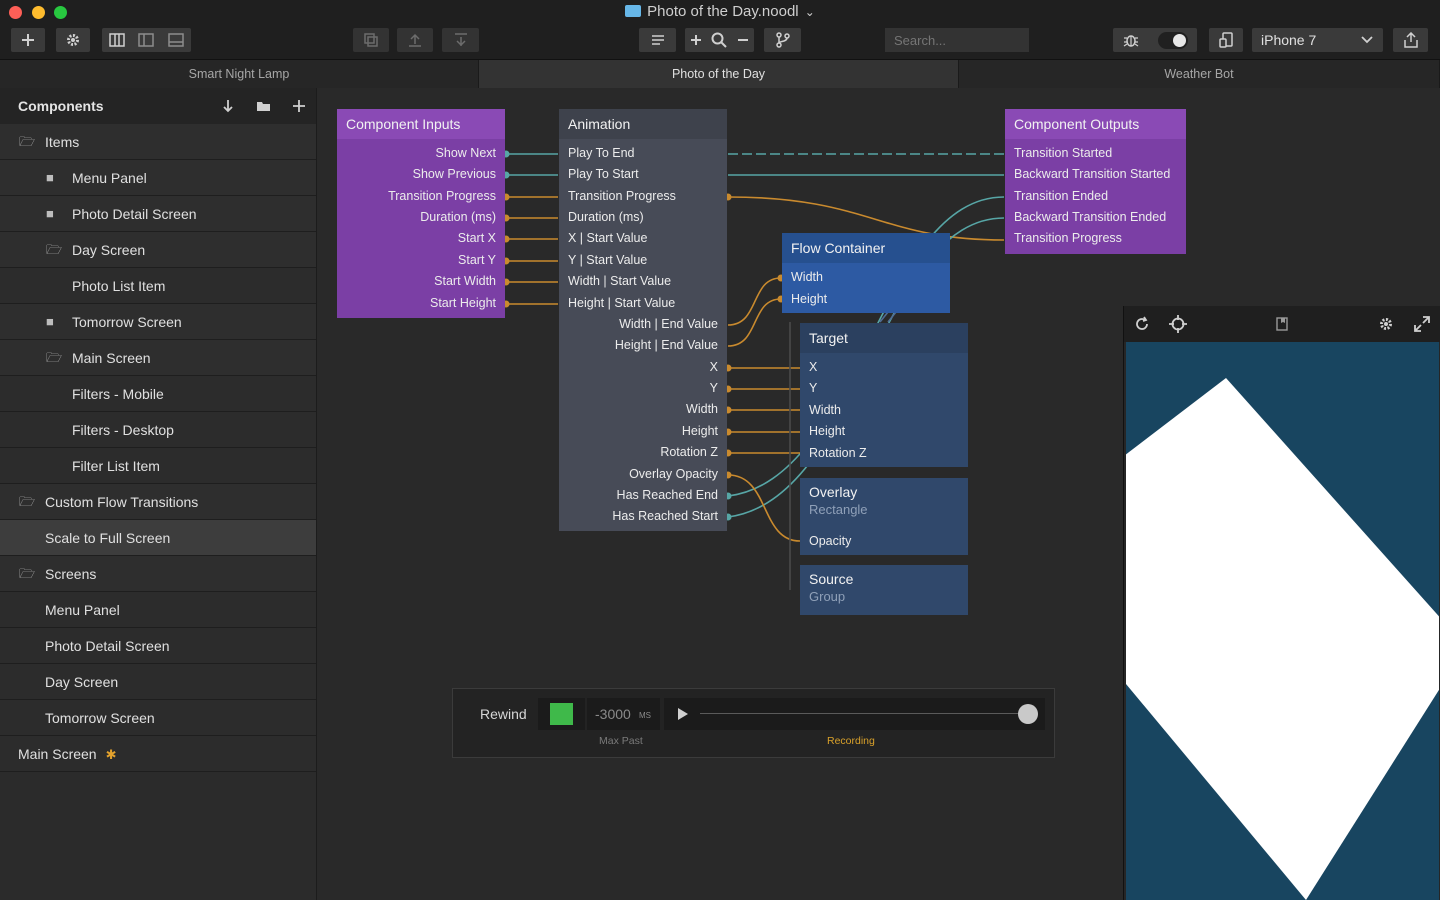  What do you see at coordinates (1142, 324) in the screenshot?
I see `refresh-icon` at bounding box center [1142, 324].